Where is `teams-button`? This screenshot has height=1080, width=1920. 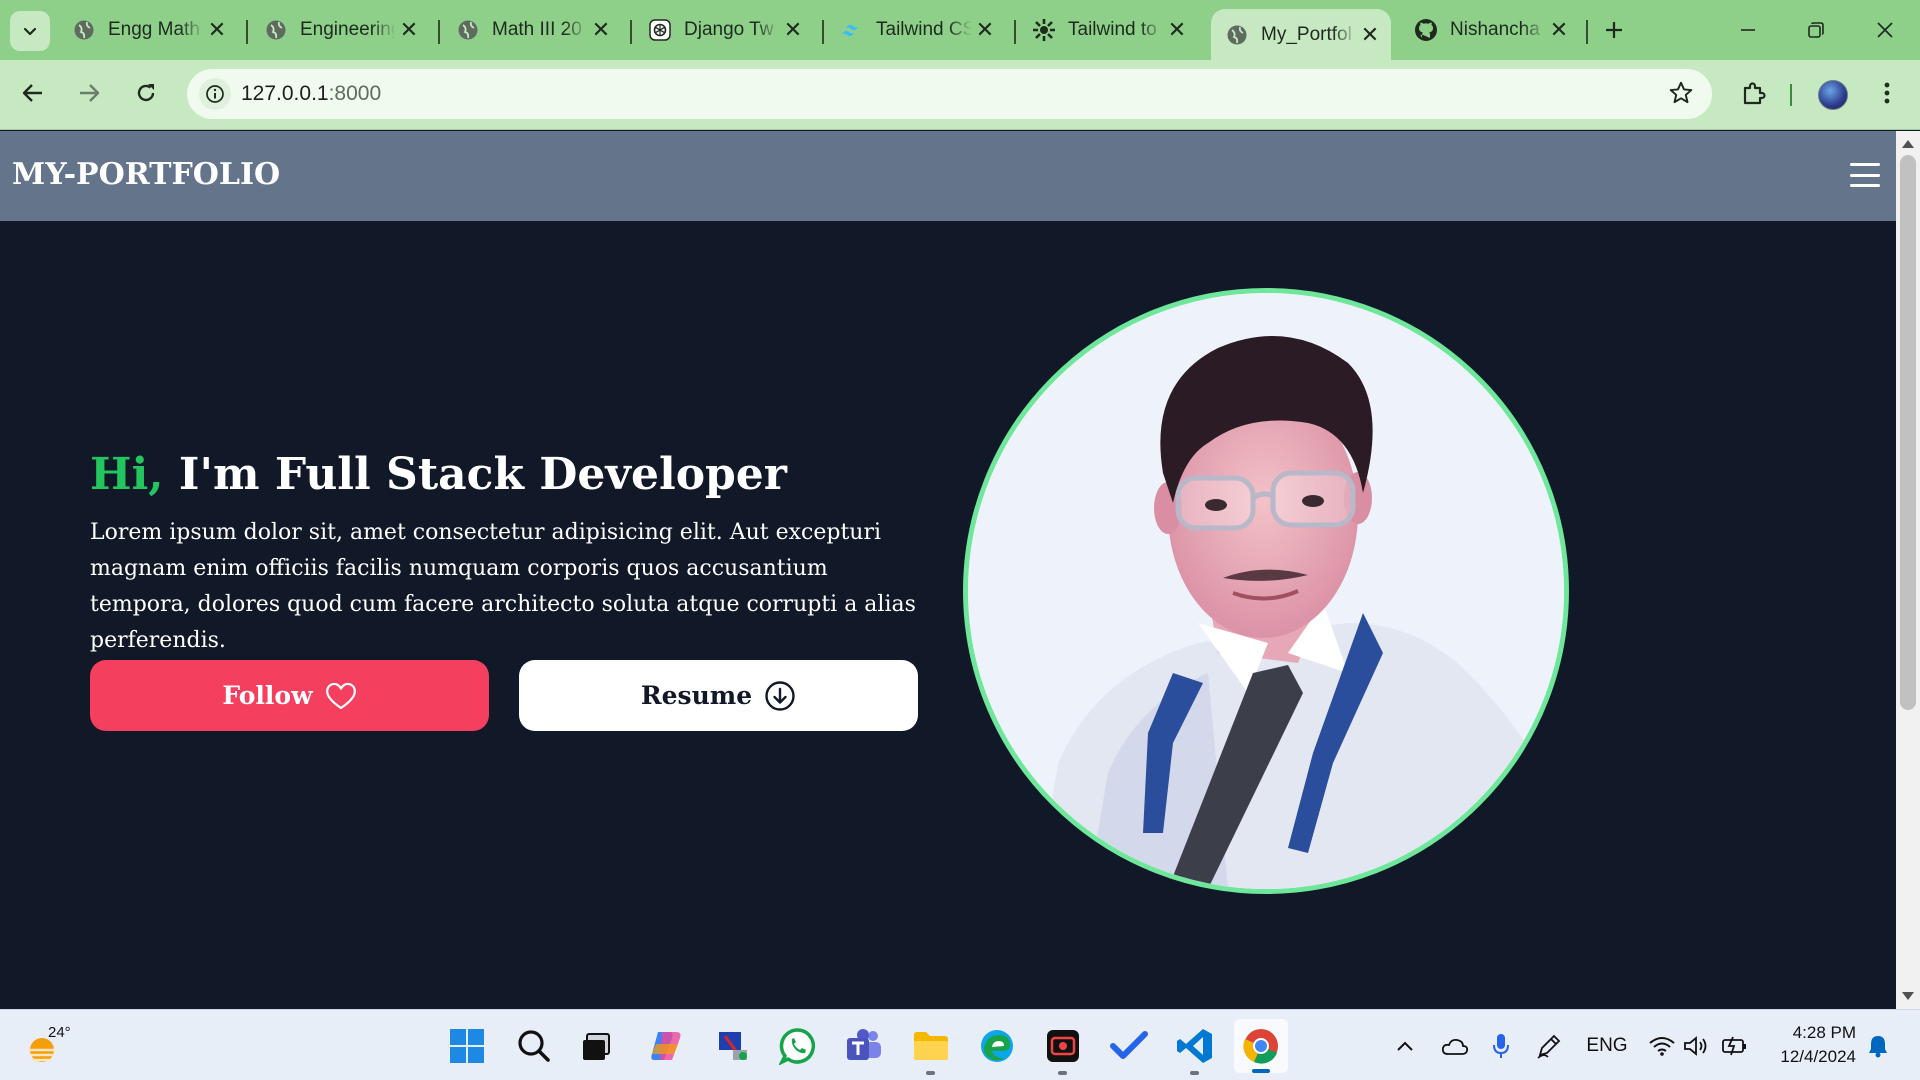
teams-button is located at coordinates (864, 1046).